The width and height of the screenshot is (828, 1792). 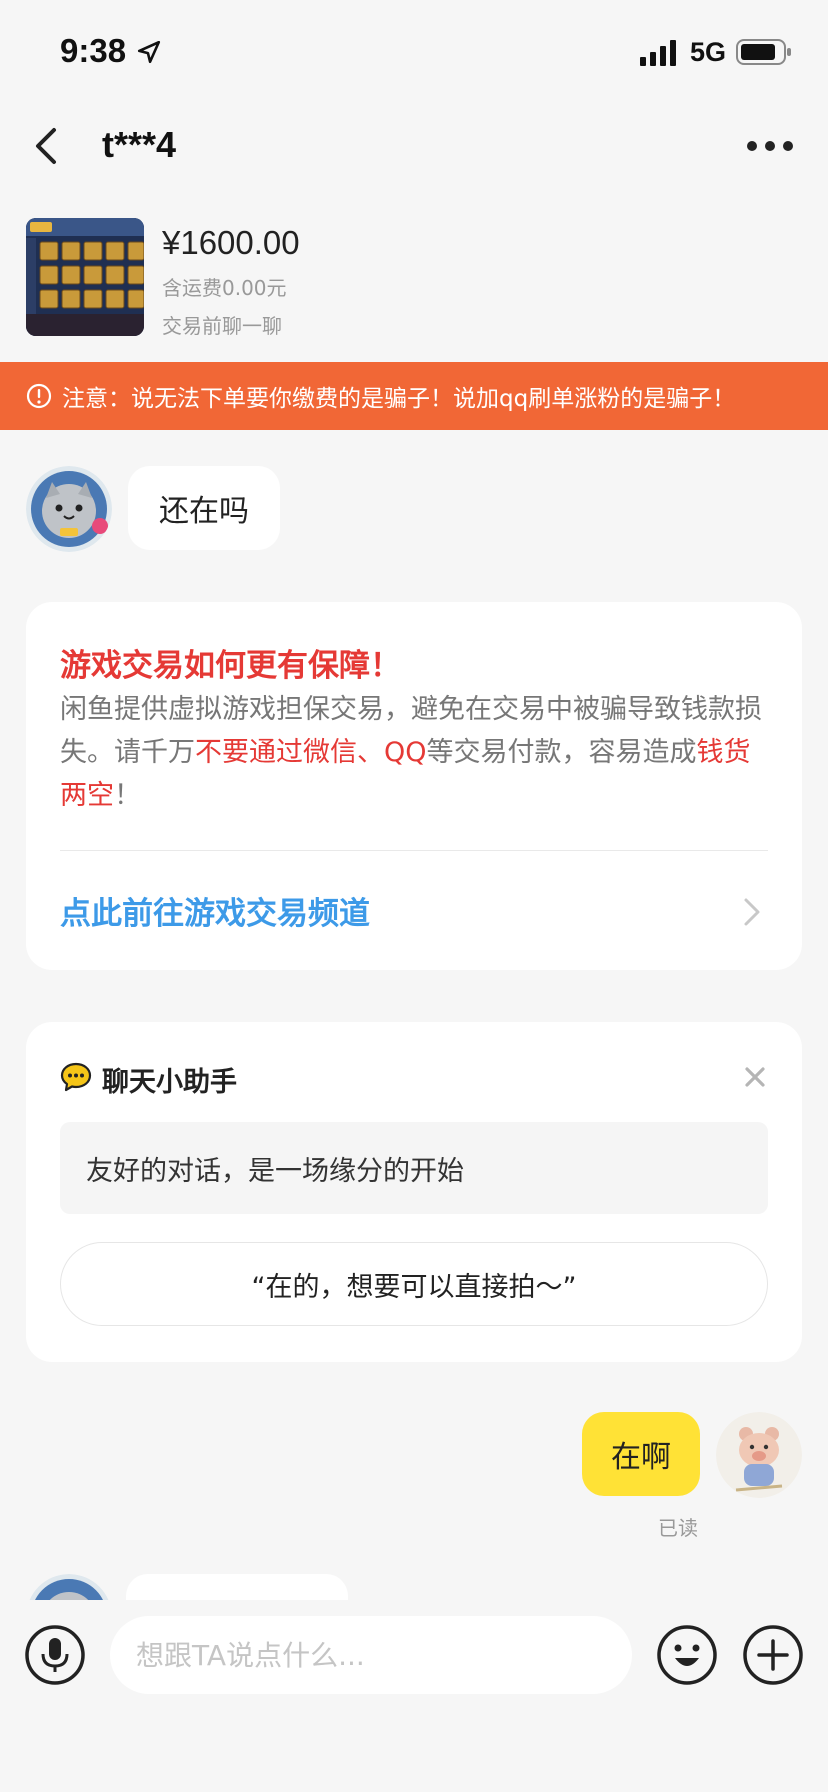 I want to click on back-chevron-icon, so click(x=46, y=146).